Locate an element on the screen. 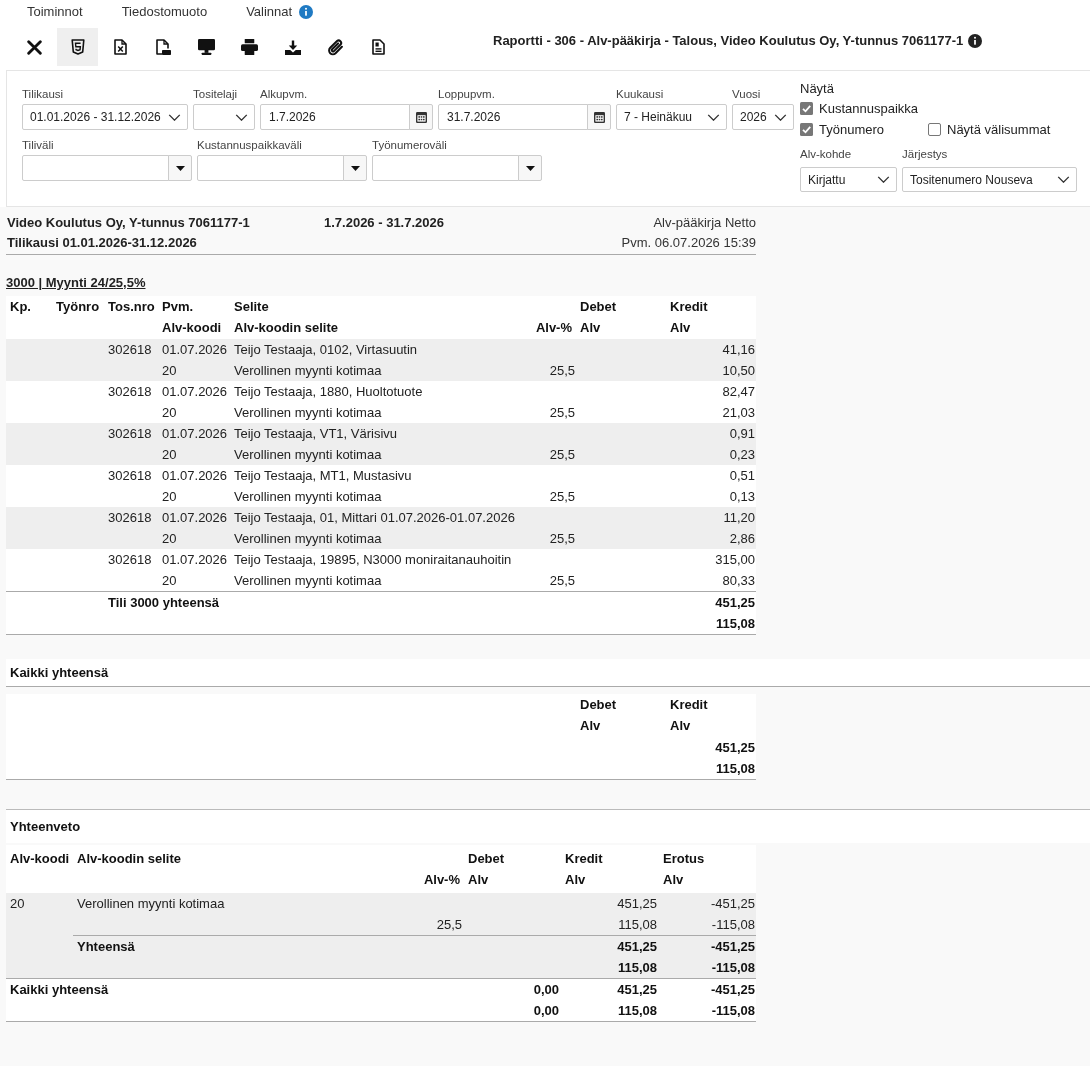 The image size is (1090, 1066). chevron-down-icon is located at coordinates (780, 117).